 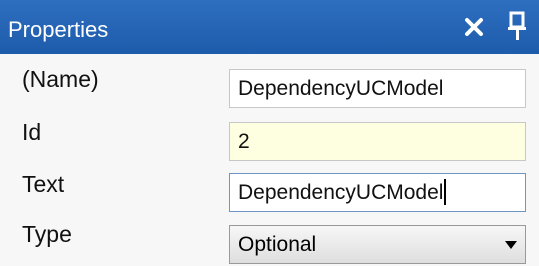 I want to click on pin-button, so click(x=517, y=26).